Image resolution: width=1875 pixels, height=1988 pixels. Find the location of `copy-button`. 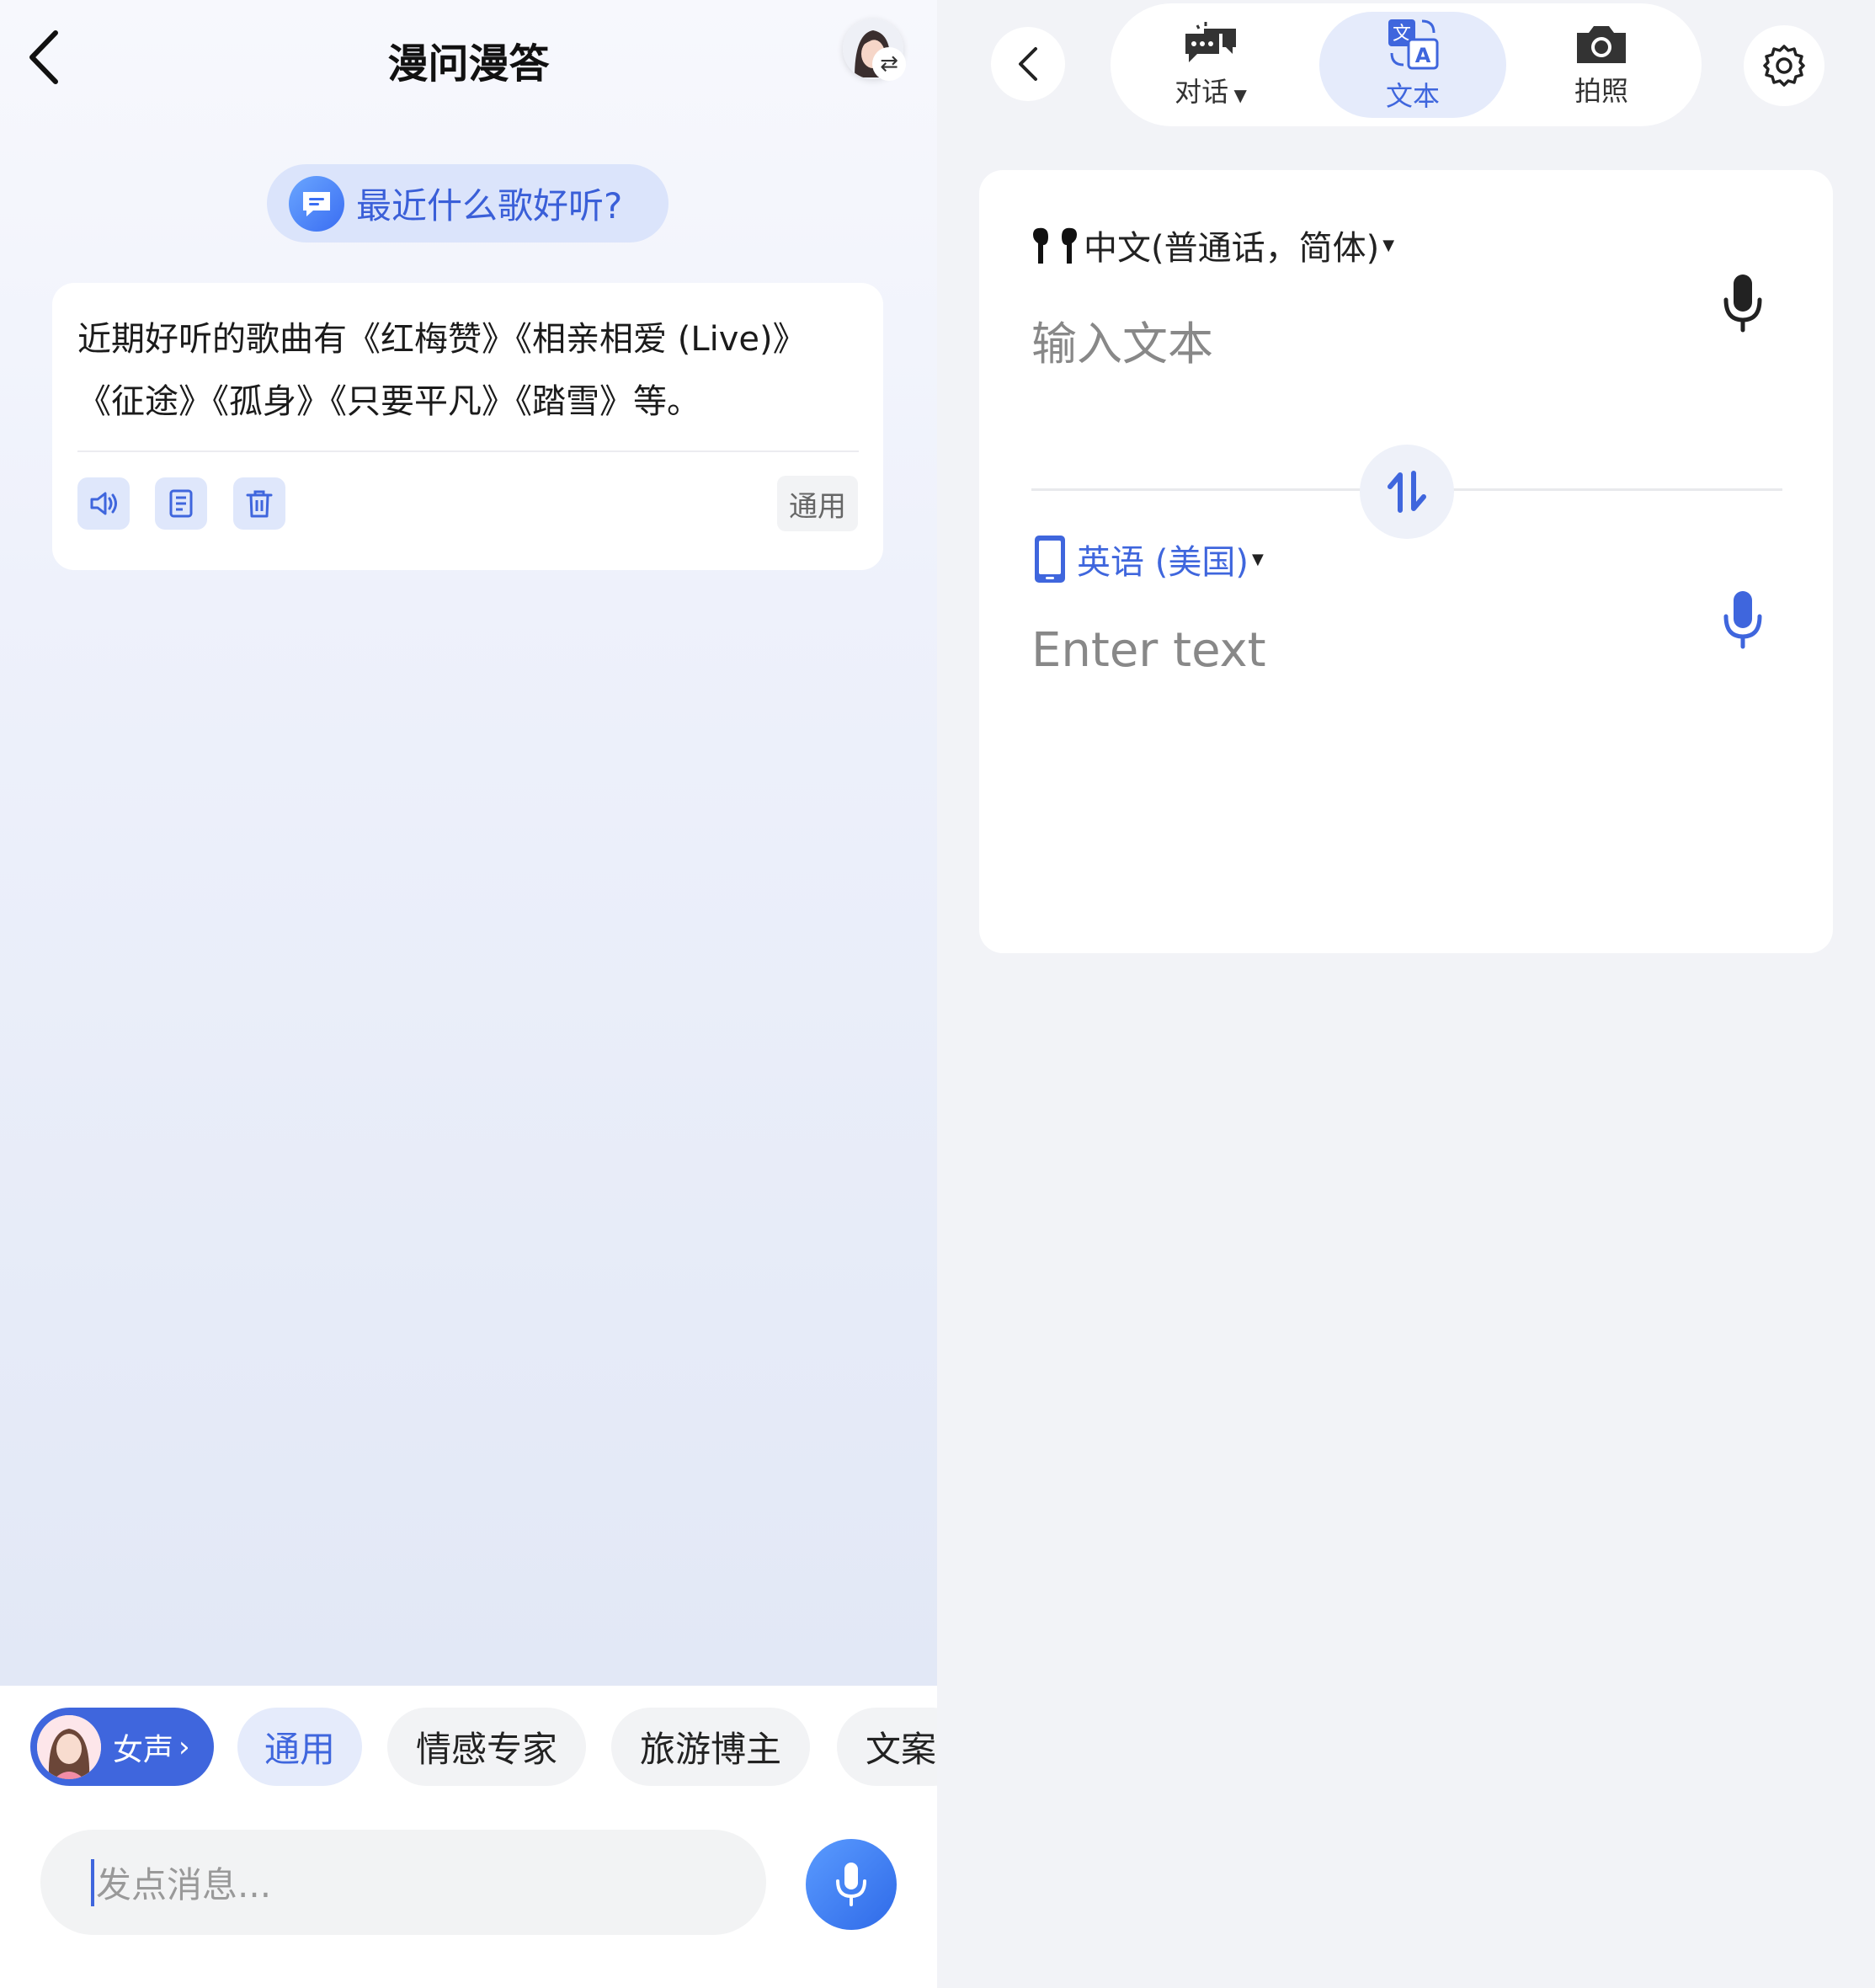

copy-button is located at coordinates (181, 503).